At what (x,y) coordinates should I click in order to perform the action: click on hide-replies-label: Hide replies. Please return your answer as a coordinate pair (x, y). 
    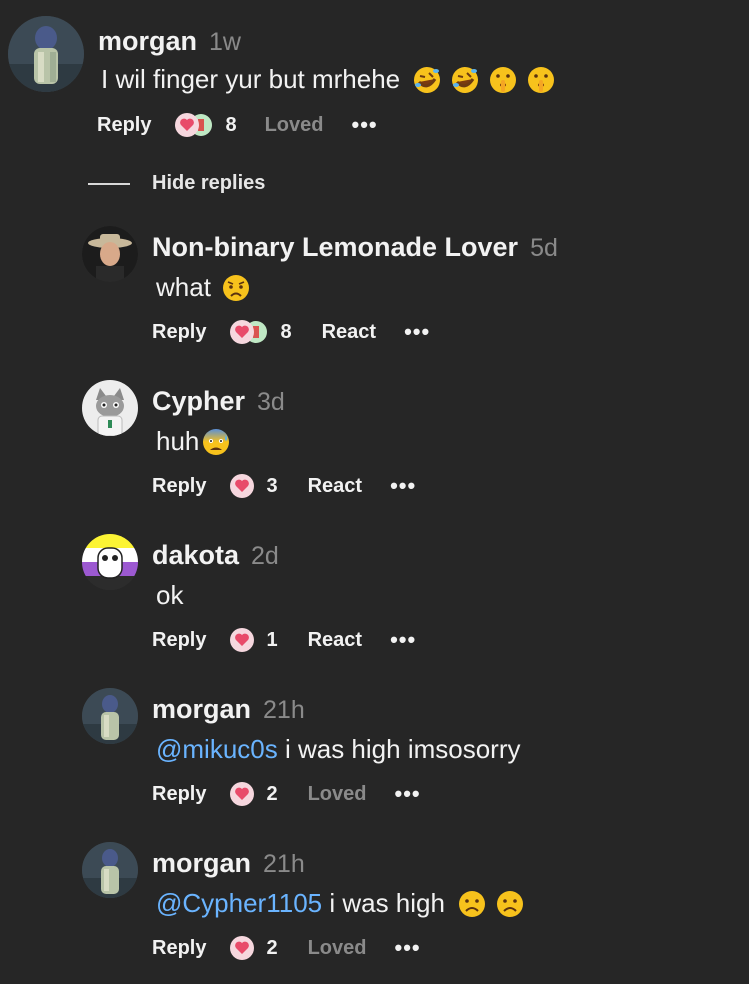
    Looking at the image, I should click on (209, 183).